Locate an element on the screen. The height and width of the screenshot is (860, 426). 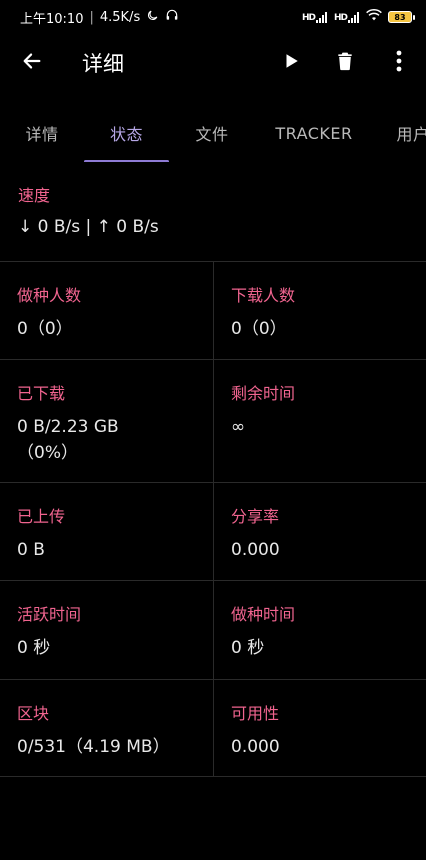
status-time: 上午10:10 is located at coordinates (52, 19).